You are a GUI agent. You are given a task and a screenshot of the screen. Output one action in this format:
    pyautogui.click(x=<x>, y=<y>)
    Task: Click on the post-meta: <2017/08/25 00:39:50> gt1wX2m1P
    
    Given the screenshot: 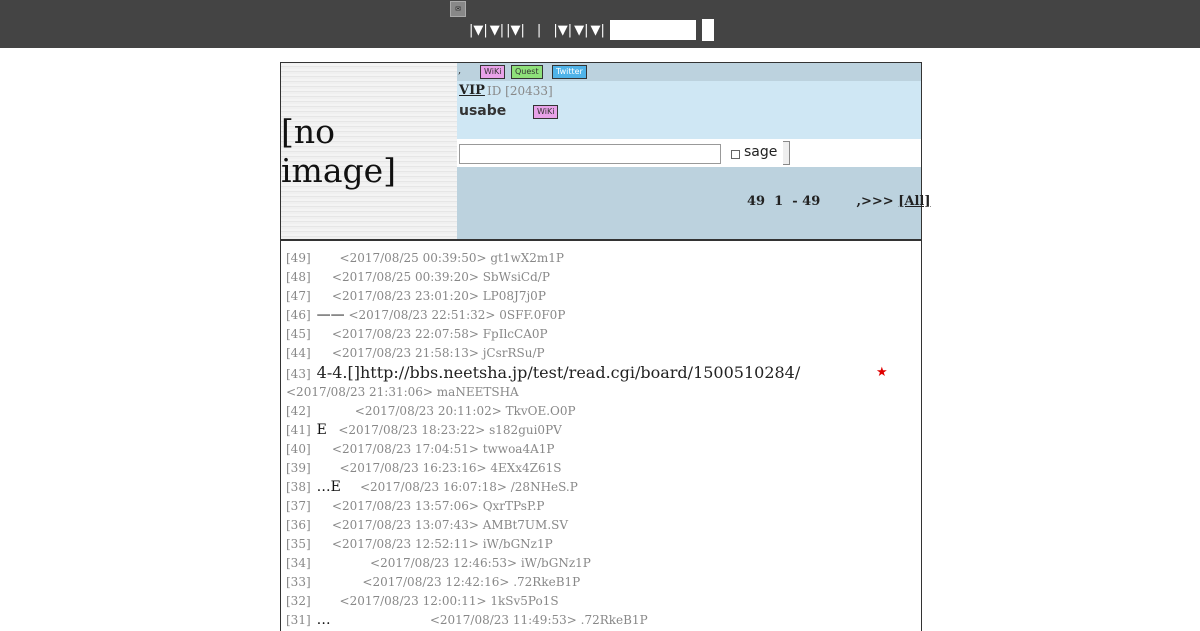 What is the action you would take?
    pyautogui.click(x=452, y=258)
    